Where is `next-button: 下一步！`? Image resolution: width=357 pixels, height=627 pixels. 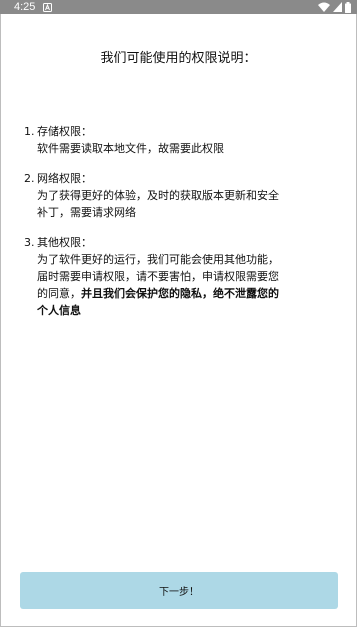 next-button: 下一步！ is located at coordinates (179, 590).